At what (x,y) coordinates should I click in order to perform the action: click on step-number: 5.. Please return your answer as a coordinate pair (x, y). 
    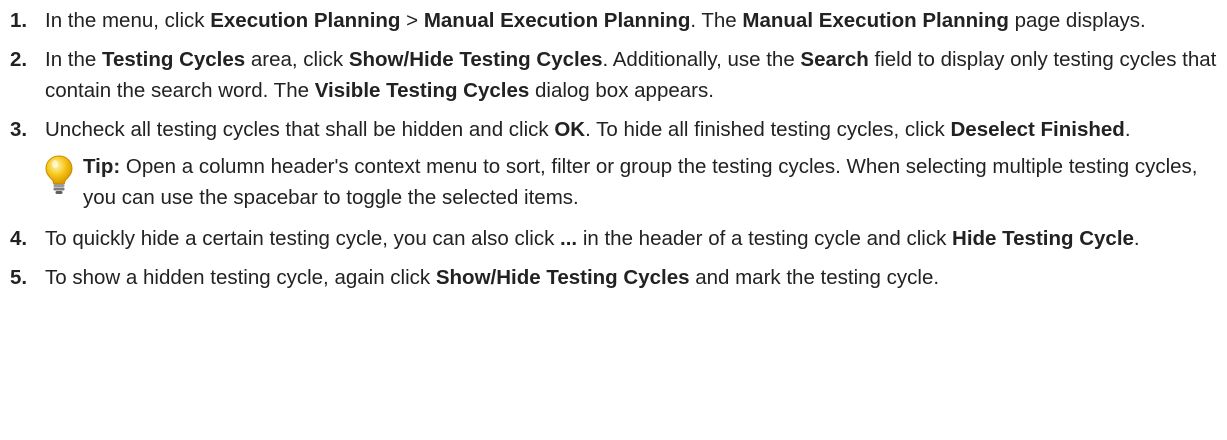
    Looking at the image, I should click on (19, 277).